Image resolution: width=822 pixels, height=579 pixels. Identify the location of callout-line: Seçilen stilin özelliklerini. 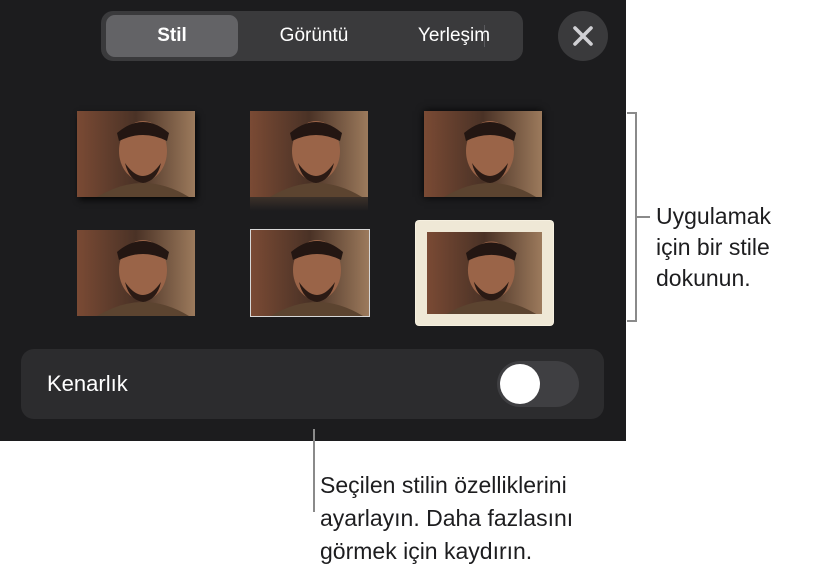
(443, 485).